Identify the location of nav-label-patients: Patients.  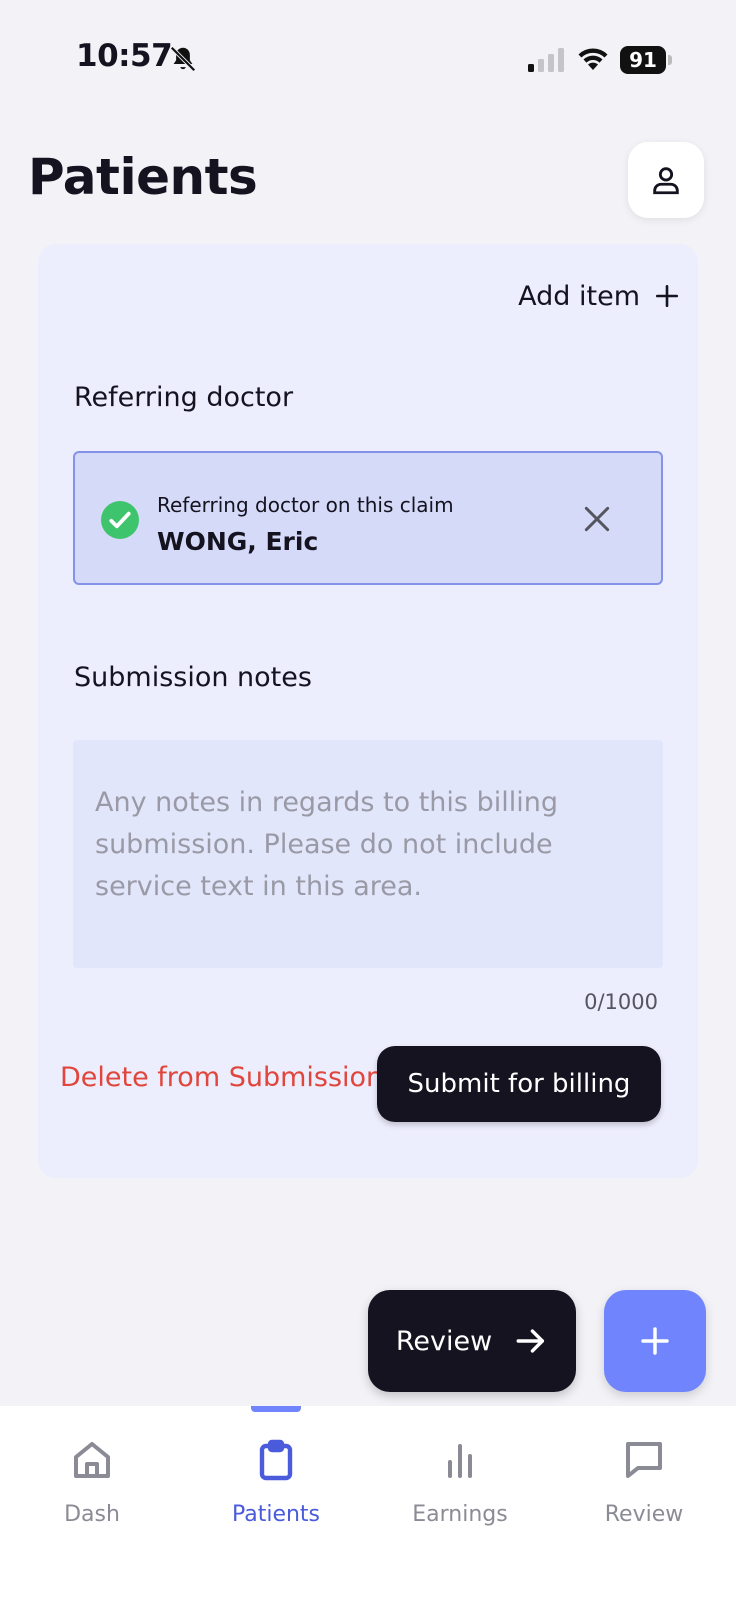
(276, 1514).